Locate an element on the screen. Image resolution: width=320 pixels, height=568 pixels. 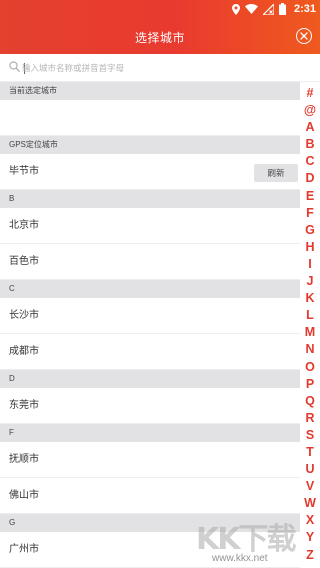
clock: 2:31 is located at coordinates (304, 9).